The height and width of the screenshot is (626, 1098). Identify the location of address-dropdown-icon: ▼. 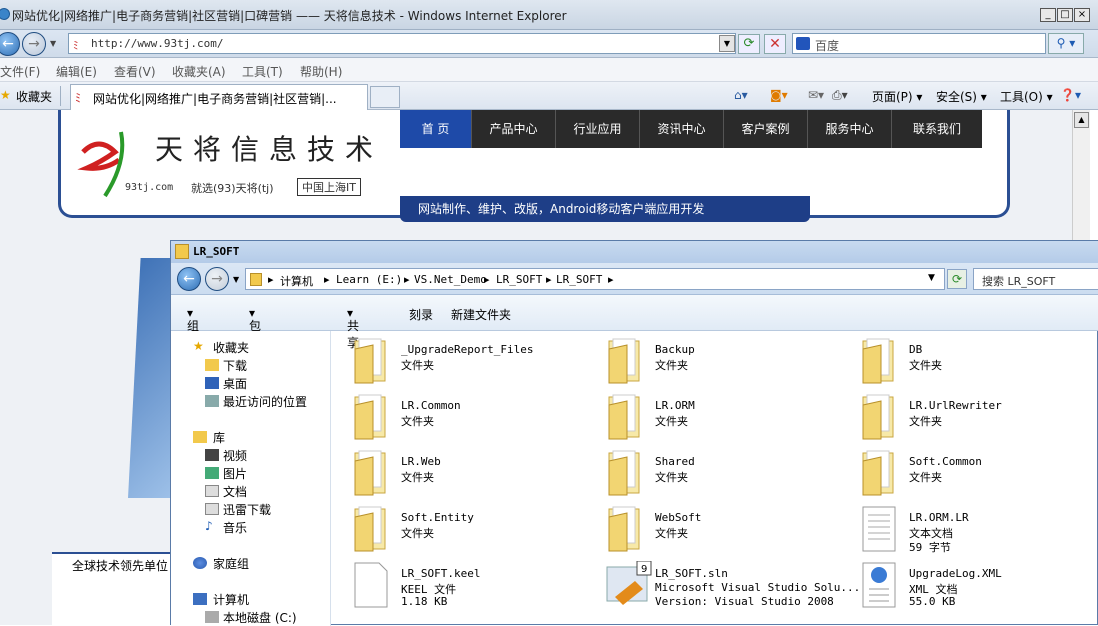
(727, 43).